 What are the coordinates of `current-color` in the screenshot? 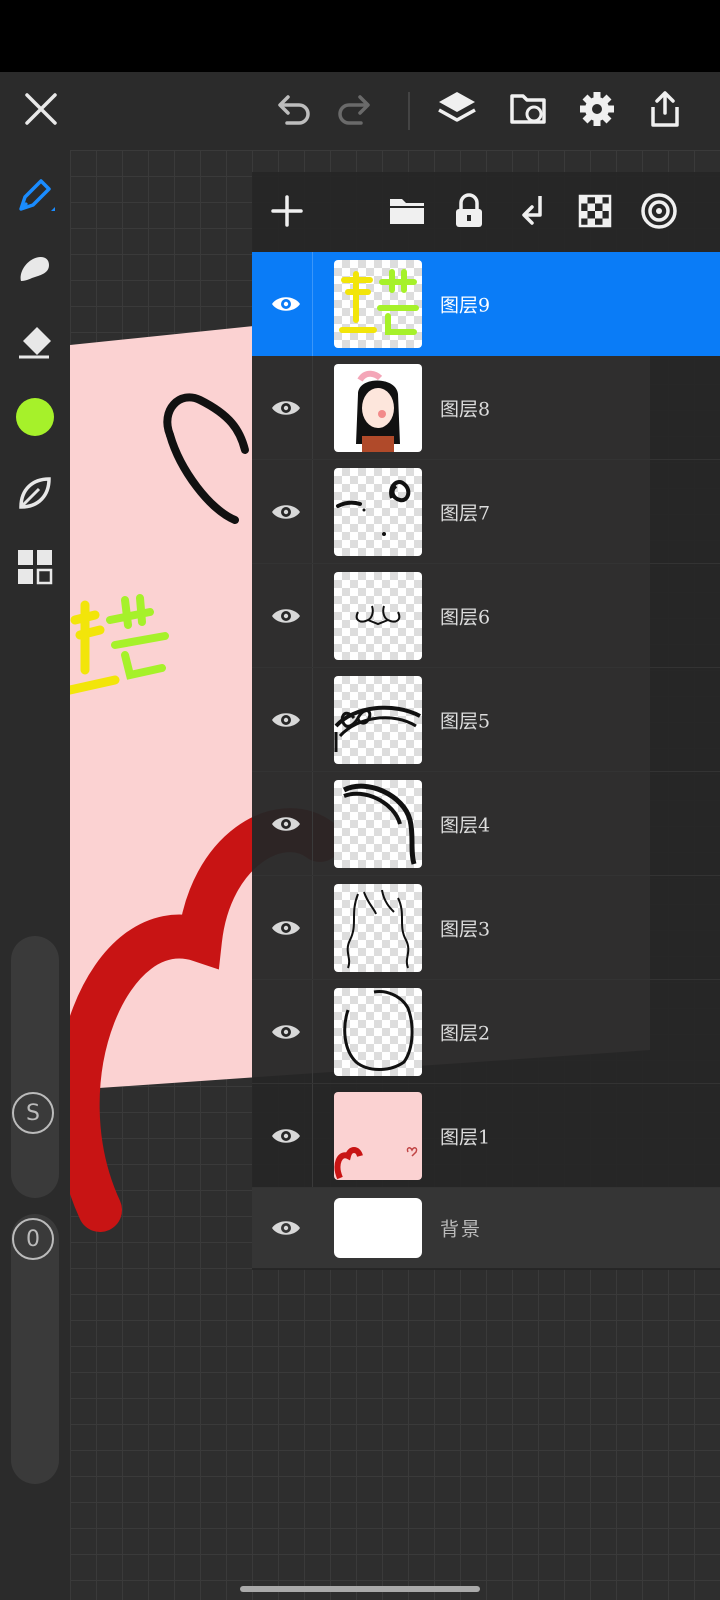 It's located at (35, 417).